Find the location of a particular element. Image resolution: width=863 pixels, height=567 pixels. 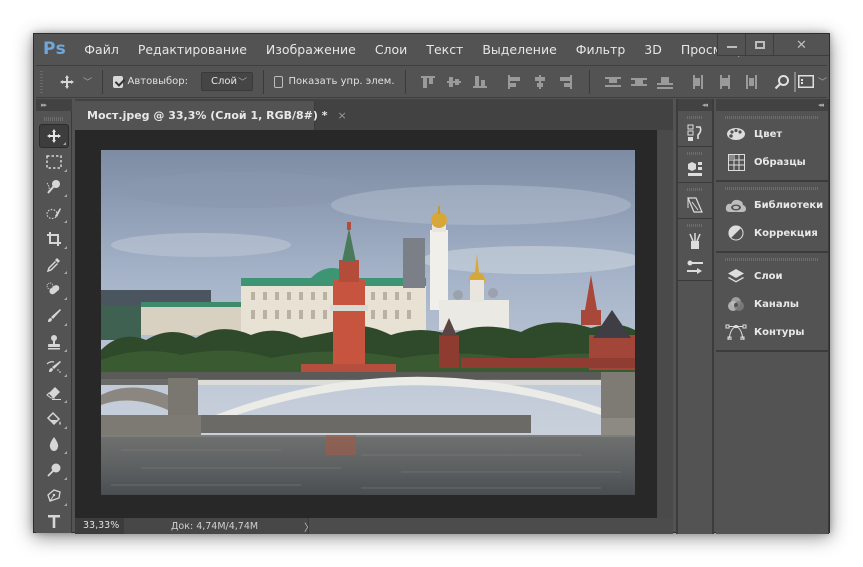

move-tool is located at coordinates (54, 136).